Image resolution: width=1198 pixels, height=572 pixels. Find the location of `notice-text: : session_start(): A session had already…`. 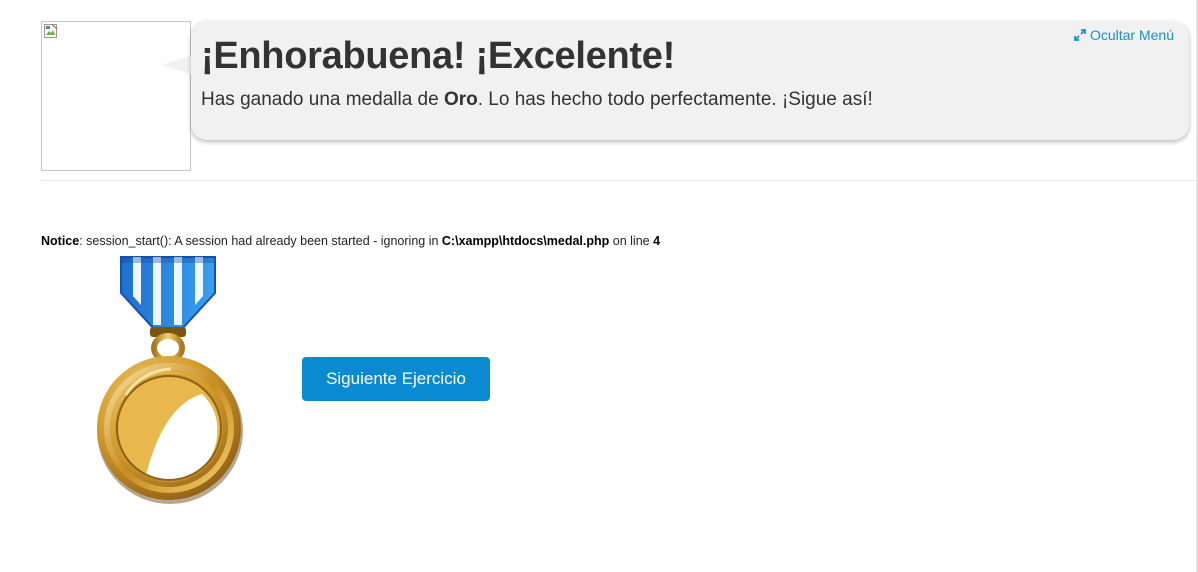

notice-text: : session_start(): A session had already… is located at coordinates (260, 241).